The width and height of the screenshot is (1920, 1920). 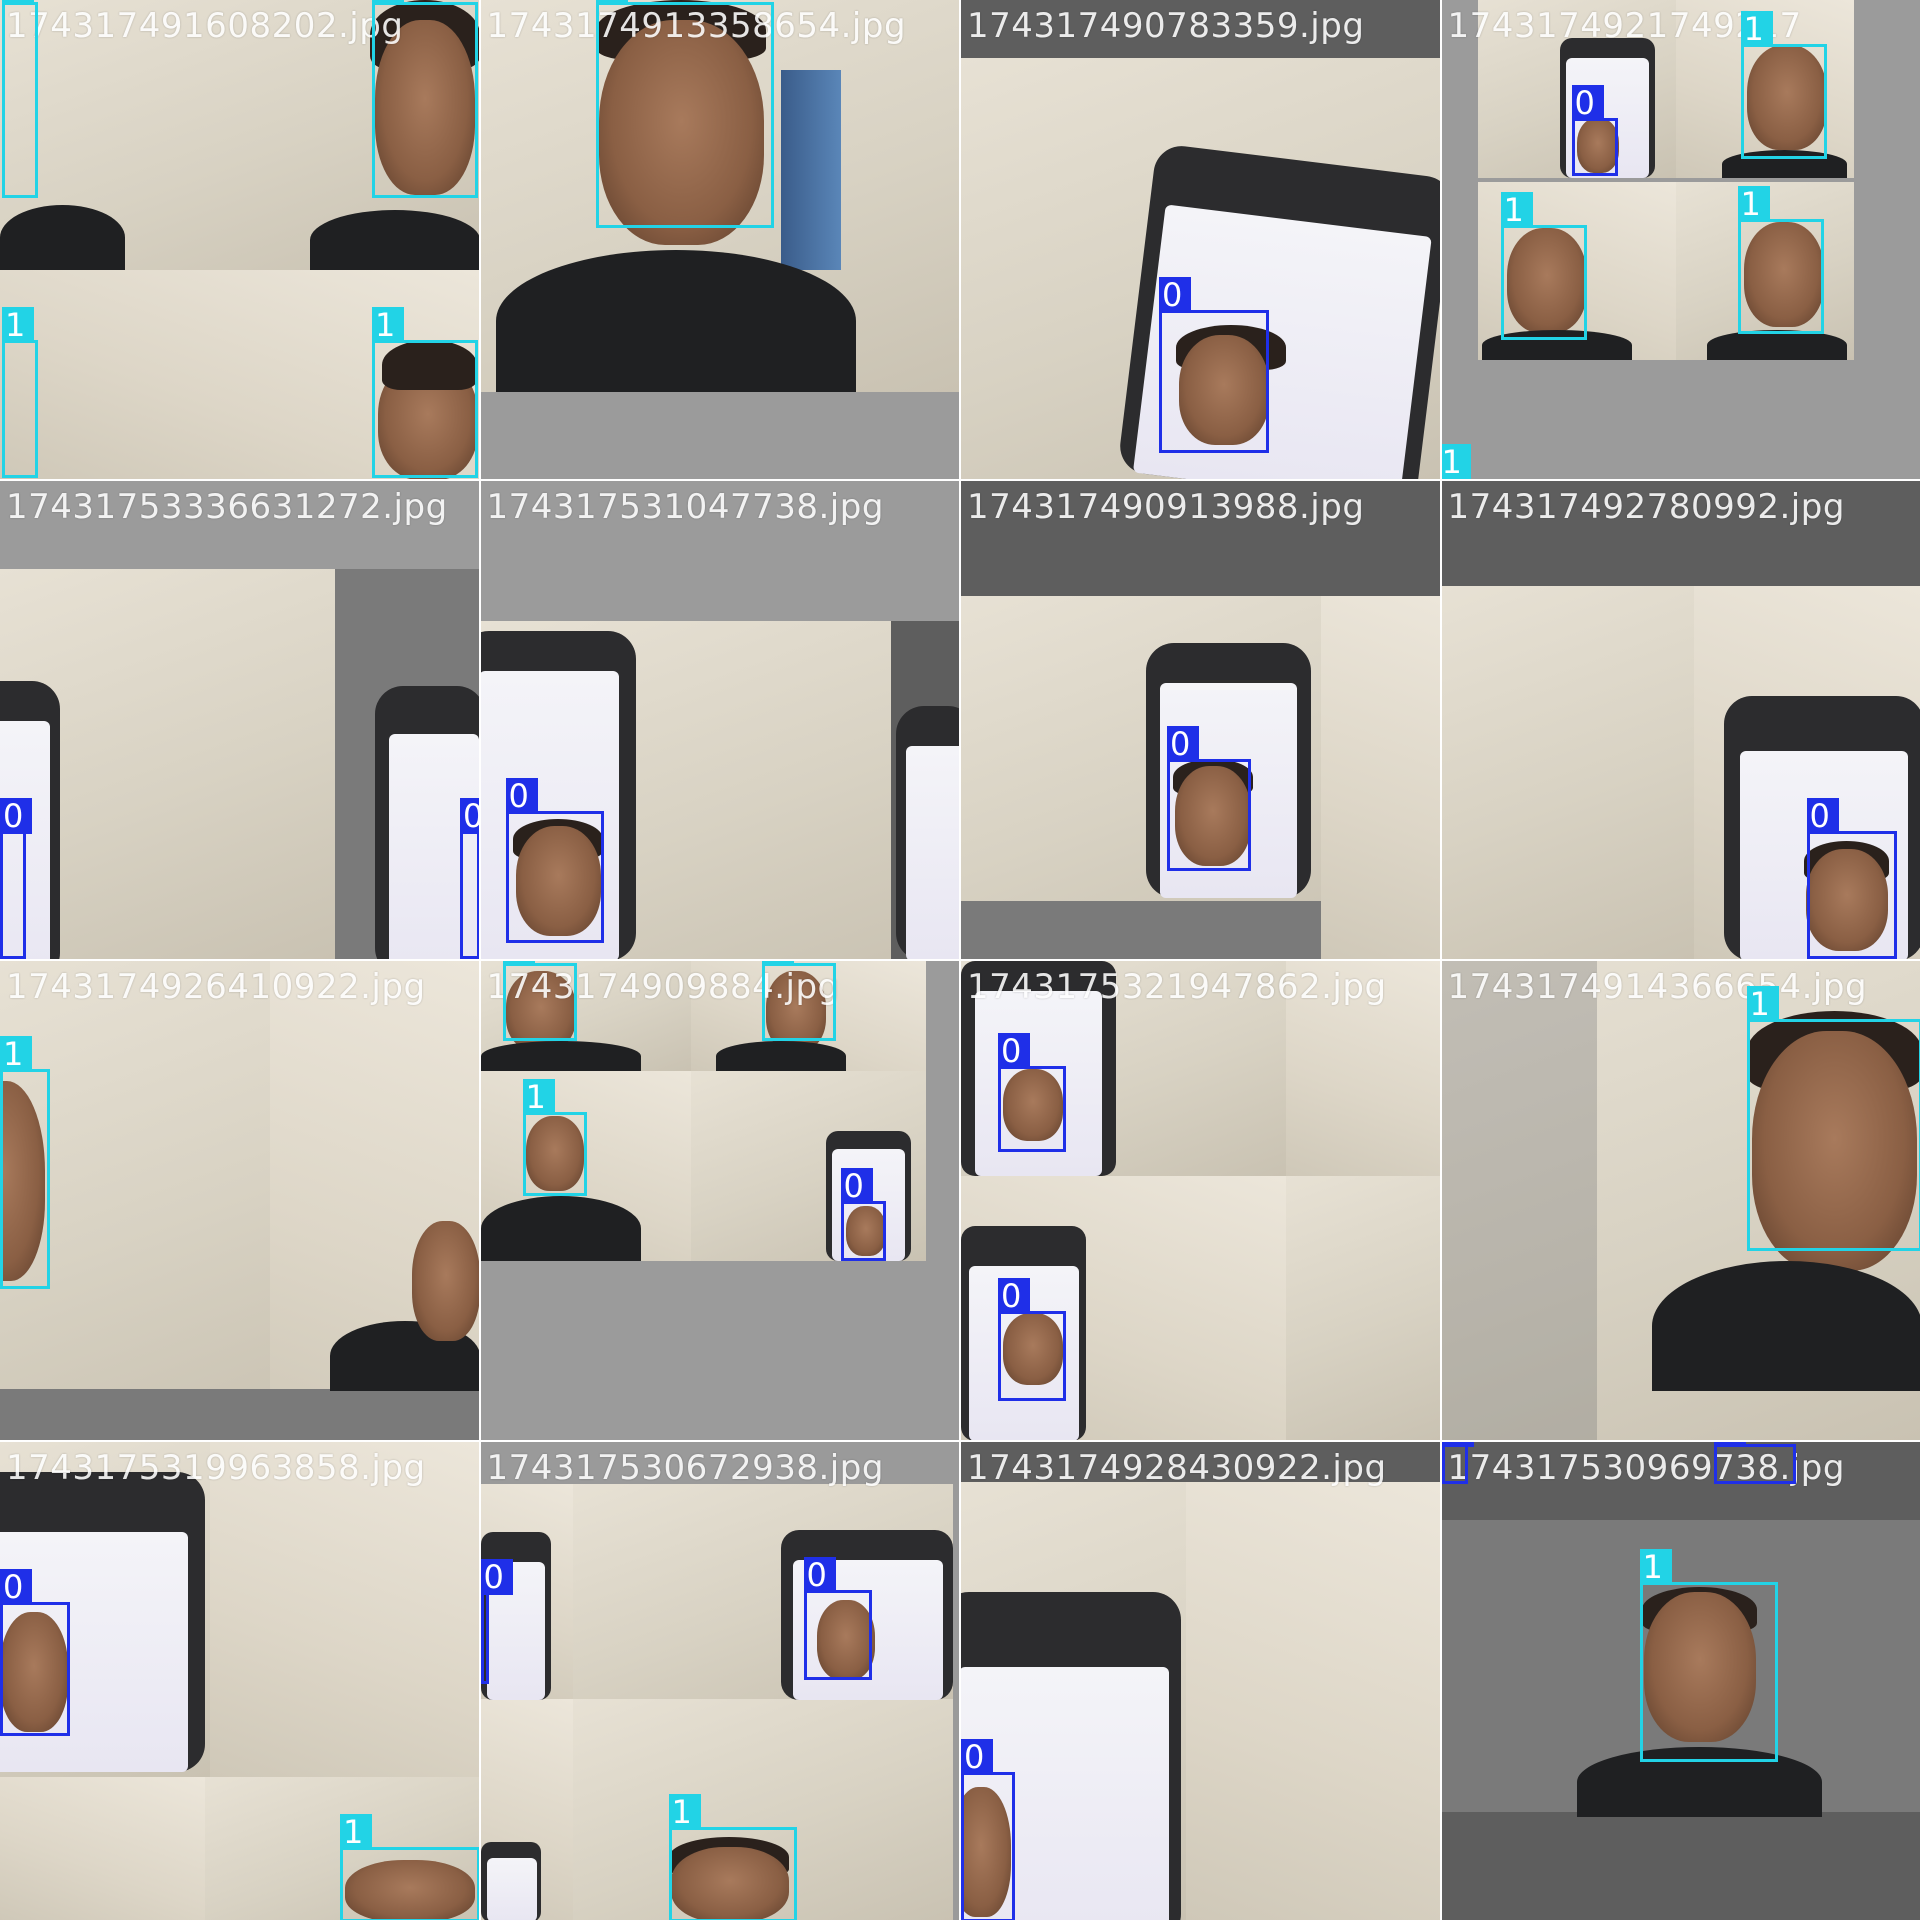 I want to click on filename-label: 1743174916082​02.jpg, so click(x=205, y=26).